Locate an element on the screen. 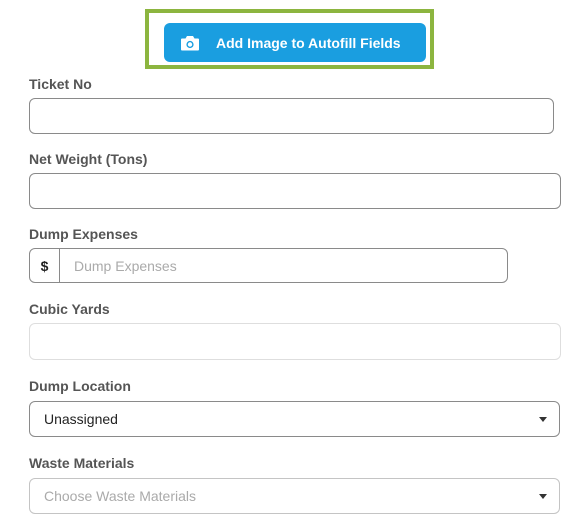 Image resolution: width=582 pixels, height=526 pixels. camera-icon is located at coordinates (190, 43).